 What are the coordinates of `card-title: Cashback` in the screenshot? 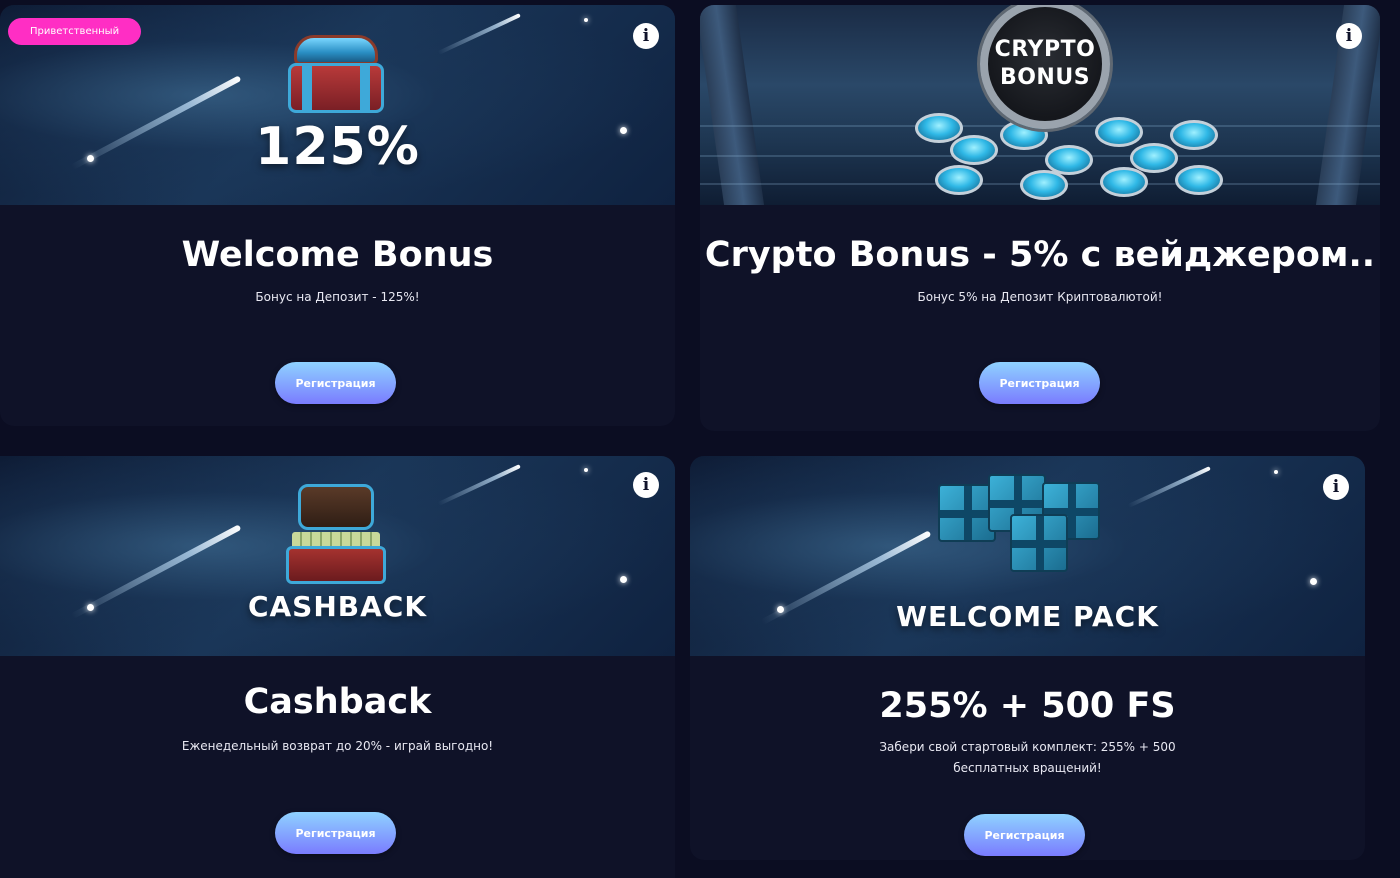 It's located at (337, 702).